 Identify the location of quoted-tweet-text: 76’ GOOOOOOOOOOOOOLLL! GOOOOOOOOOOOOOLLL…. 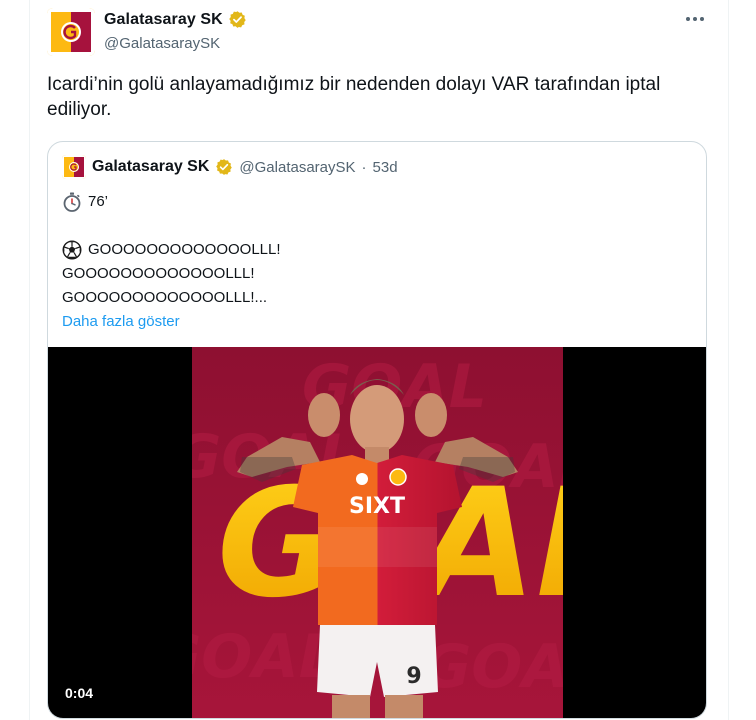
(171, 262).